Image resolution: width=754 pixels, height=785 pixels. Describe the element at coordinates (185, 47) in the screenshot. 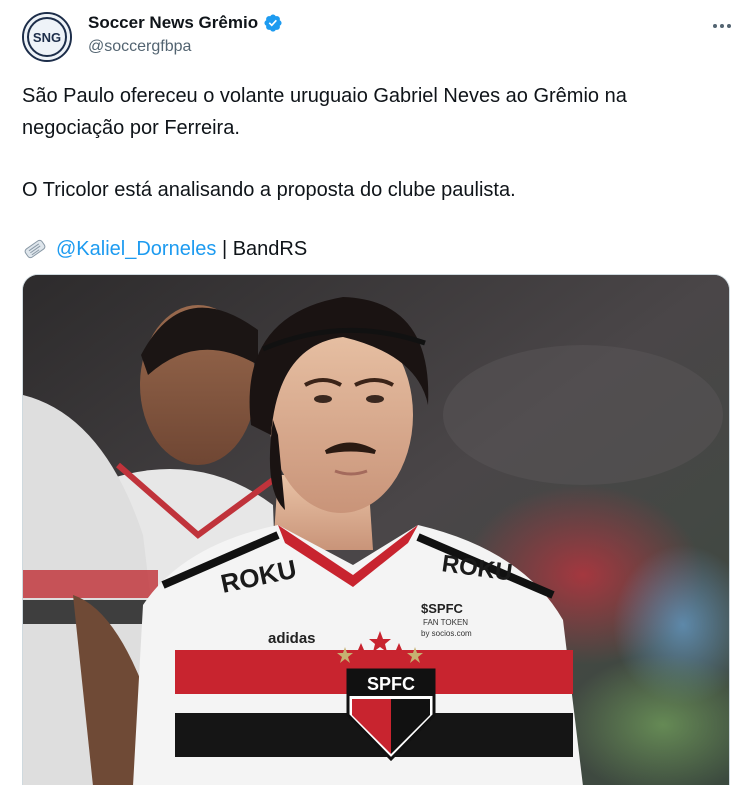

I see `author-handle: @soccergfbpa` at that location.